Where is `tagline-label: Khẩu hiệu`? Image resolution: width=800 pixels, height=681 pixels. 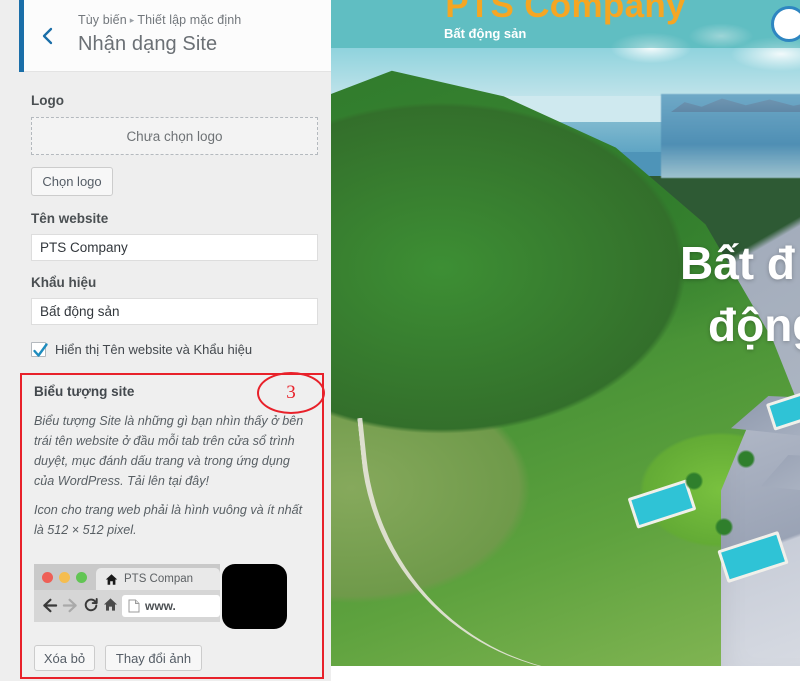
tagline-label: Khẩu hiệu is located at coordinates (64, 282).